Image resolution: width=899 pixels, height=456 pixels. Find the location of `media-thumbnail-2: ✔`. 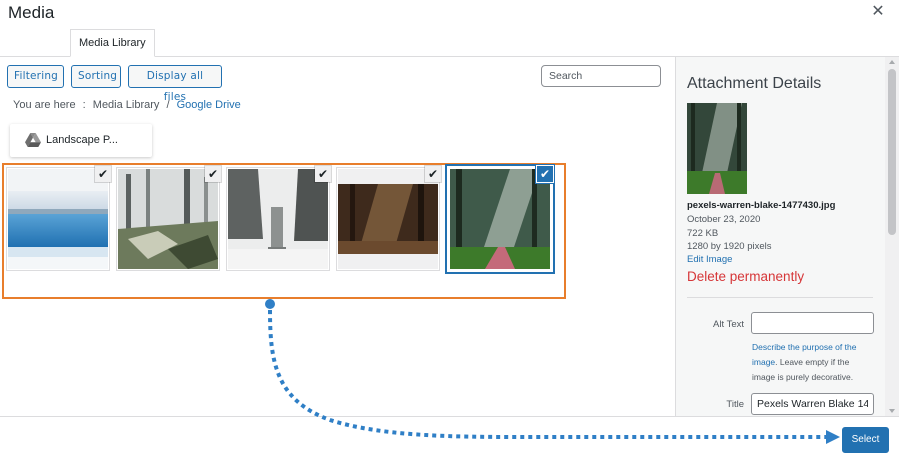

media-thumbnail-2: ✔ is located at coordinates (169, 218).